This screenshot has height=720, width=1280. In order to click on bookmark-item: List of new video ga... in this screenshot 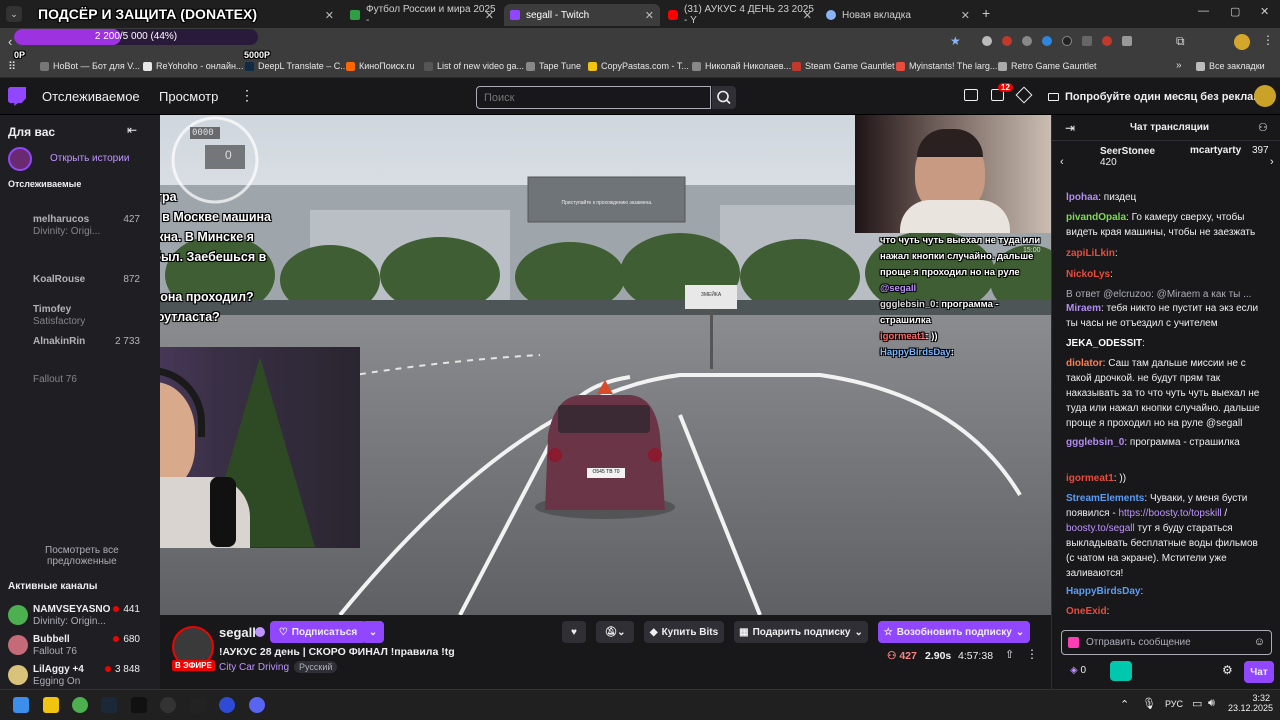, I will do `click(474, 66)`.